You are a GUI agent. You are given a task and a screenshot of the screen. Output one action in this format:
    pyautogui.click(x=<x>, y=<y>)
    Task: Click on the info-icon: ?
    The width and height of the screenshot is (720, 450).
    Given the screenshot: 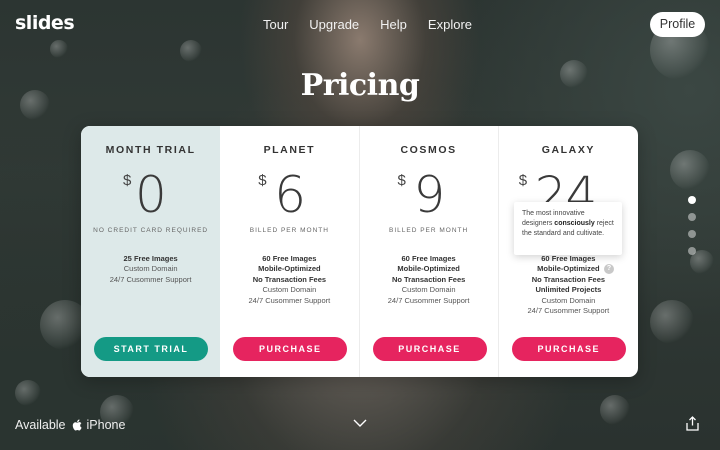 What is the action you would take?
    pyautogui.click(x=609, y=269)
    